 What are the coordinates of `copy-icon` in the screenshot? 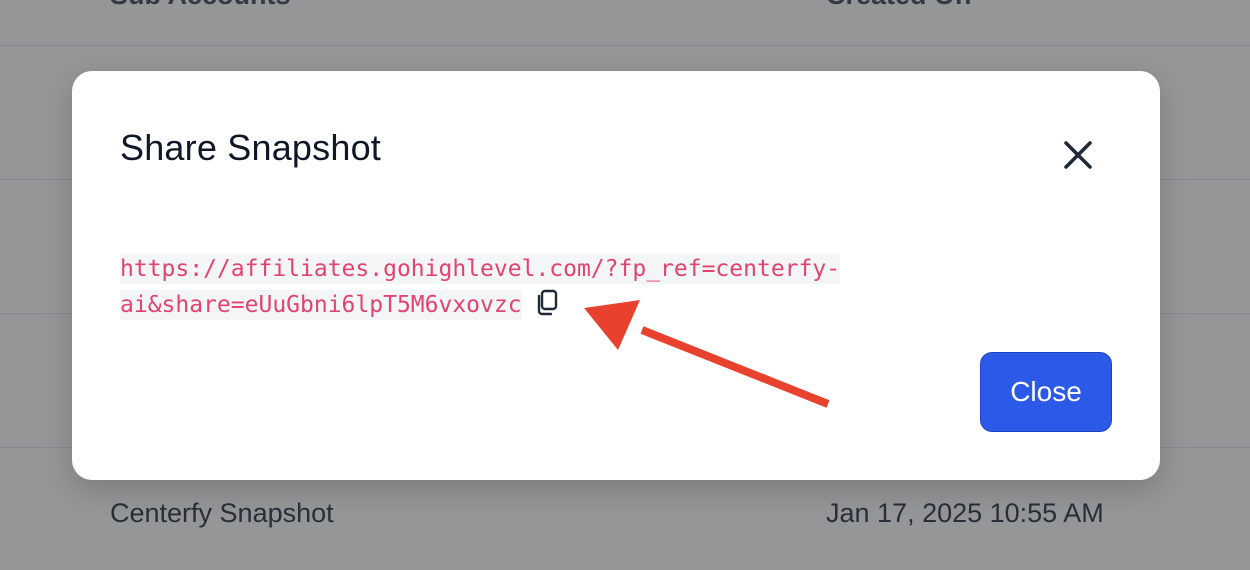 It's located at (547, 303).